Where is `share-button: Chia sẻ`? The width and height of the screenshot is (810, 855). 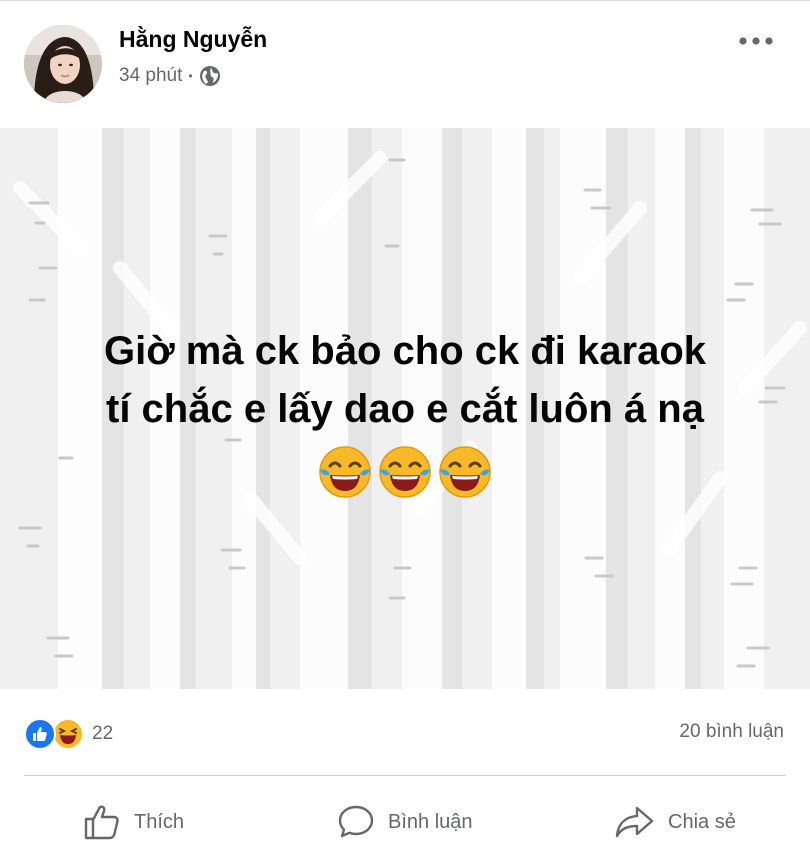
share-button: Chia sẻ is located at coordinates (675, 822).